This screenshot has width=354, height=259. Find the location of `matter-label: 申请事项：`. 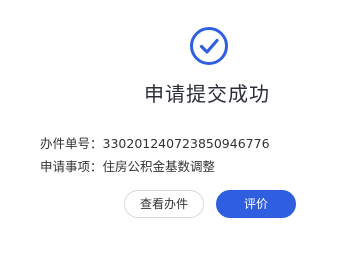

matter-label: 申请事项： is located at coordinates (71, 166).